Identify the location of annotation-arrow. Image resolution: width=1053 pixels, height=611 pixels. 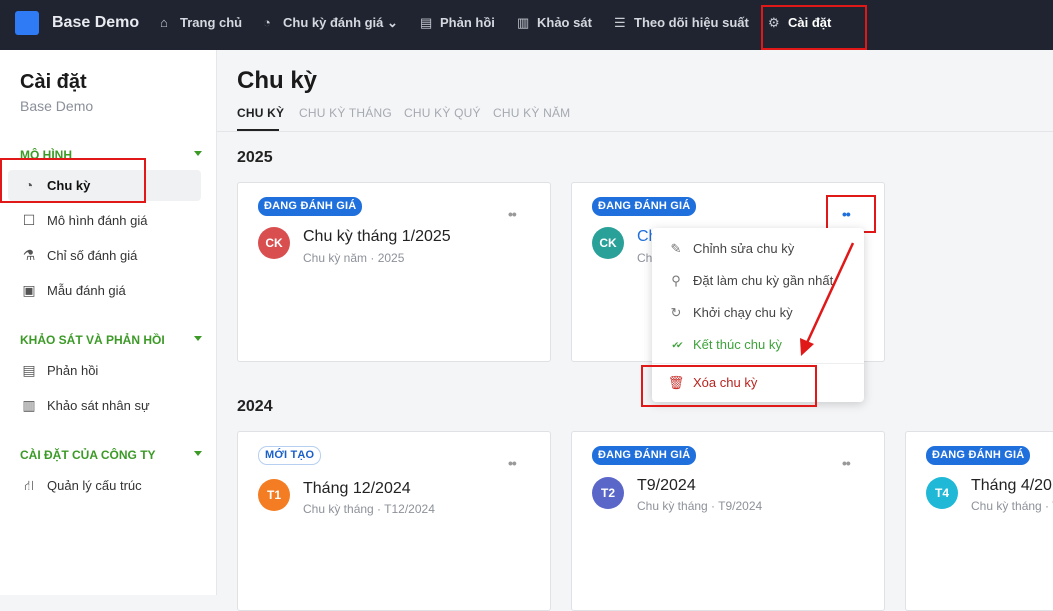
(827, 299).